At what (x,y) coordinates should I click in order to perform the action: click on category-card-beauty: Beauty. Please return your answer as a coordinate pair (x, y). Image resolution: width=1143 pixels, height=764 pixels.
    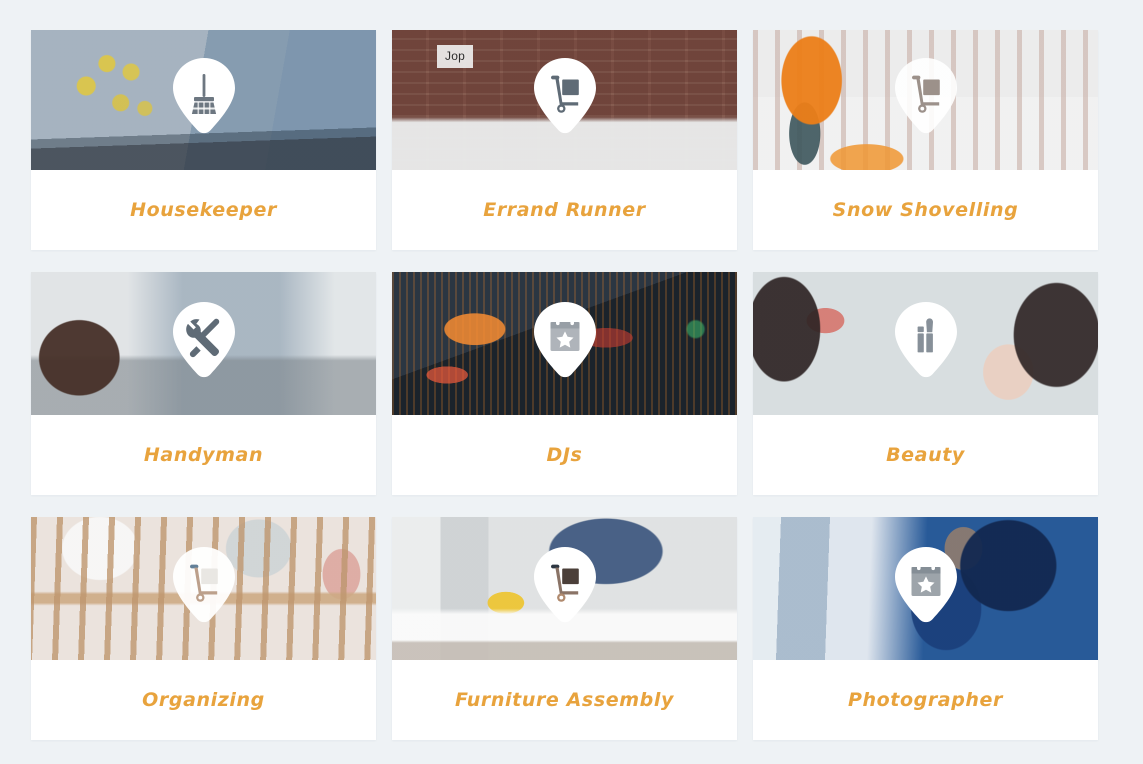
    Looking at the image, I should click on (925, 383).